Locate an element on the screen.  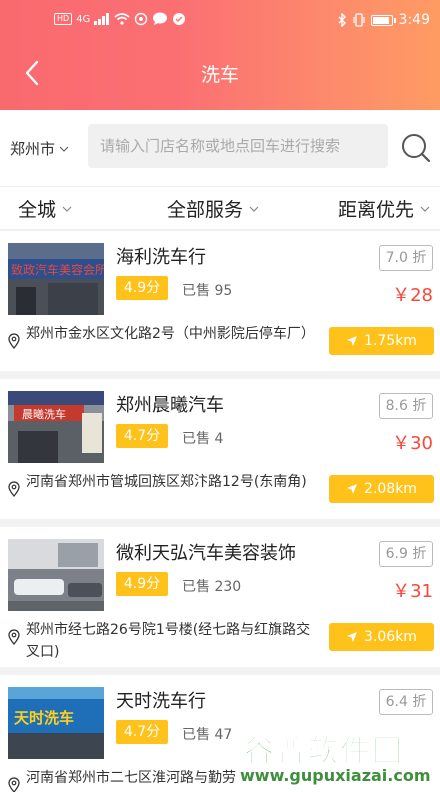
filter-bar: 全城 全部服务 距离优先 is located at coordinates (220, 208).